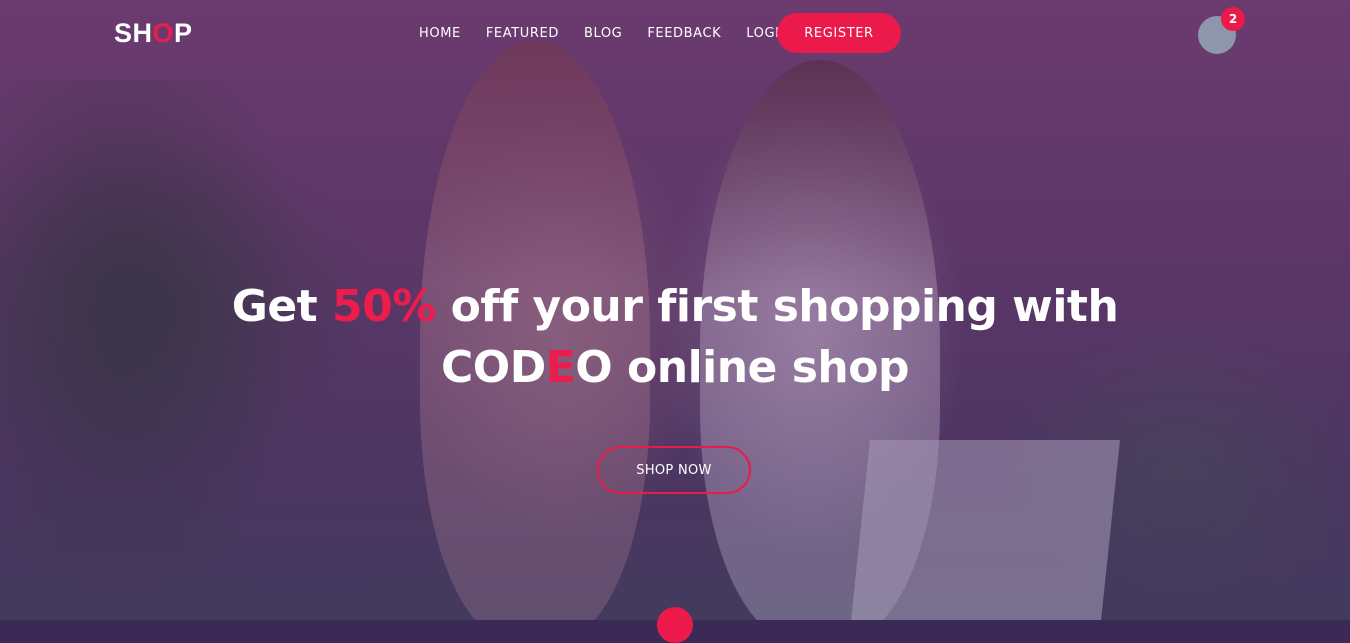 Image resolution: width=1350 pixels, height=643 pixels. I want to click on logo-text-end: P, so click(183, 33).